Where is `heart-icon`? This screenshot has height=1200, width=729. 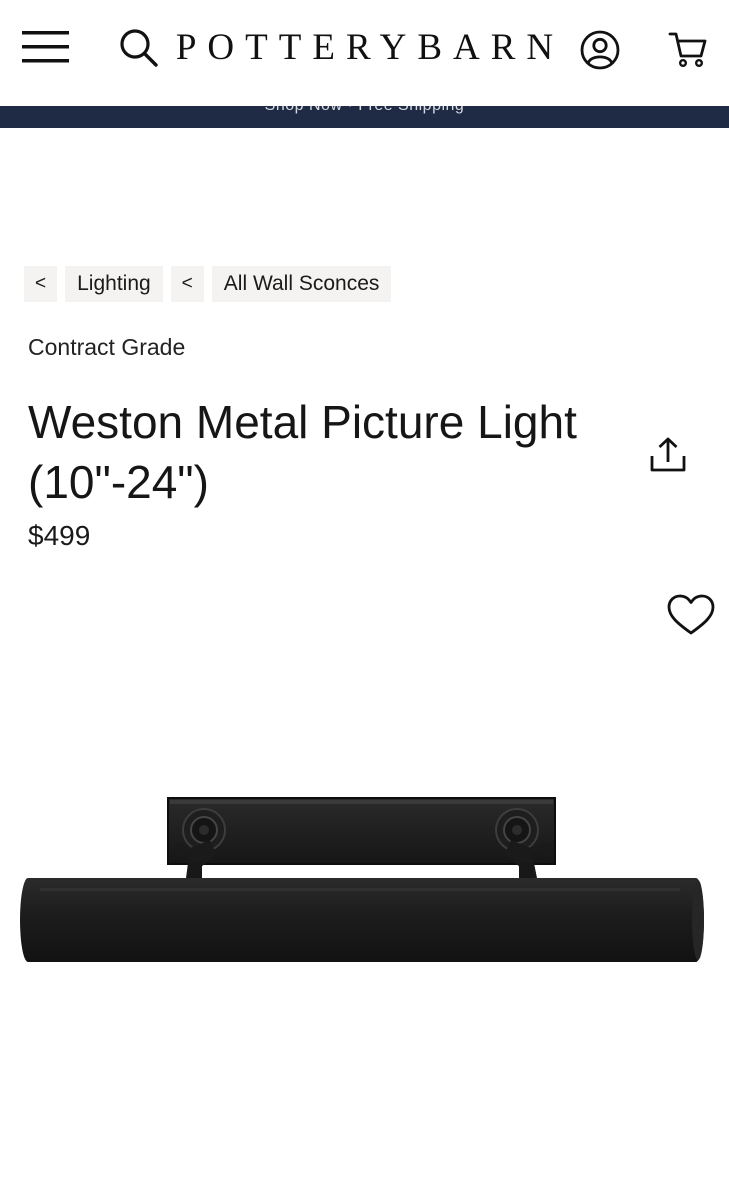
heart-icon is located at coordinates (691, 615).